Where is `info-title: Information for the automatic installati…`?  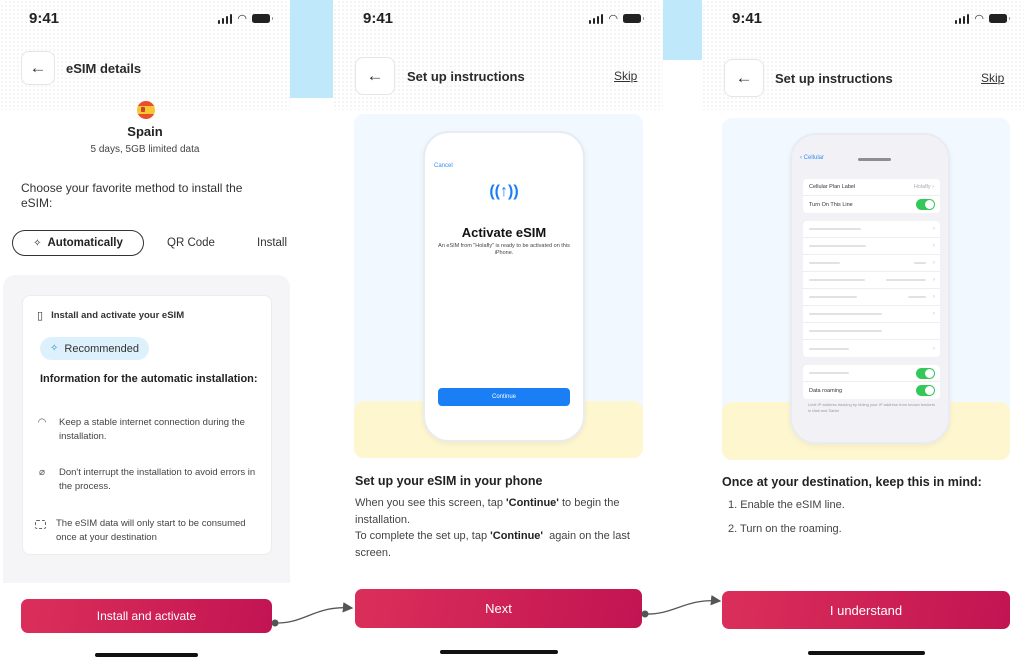
info-title: Information for the automatic installati… is located at coordinates (149, 379).